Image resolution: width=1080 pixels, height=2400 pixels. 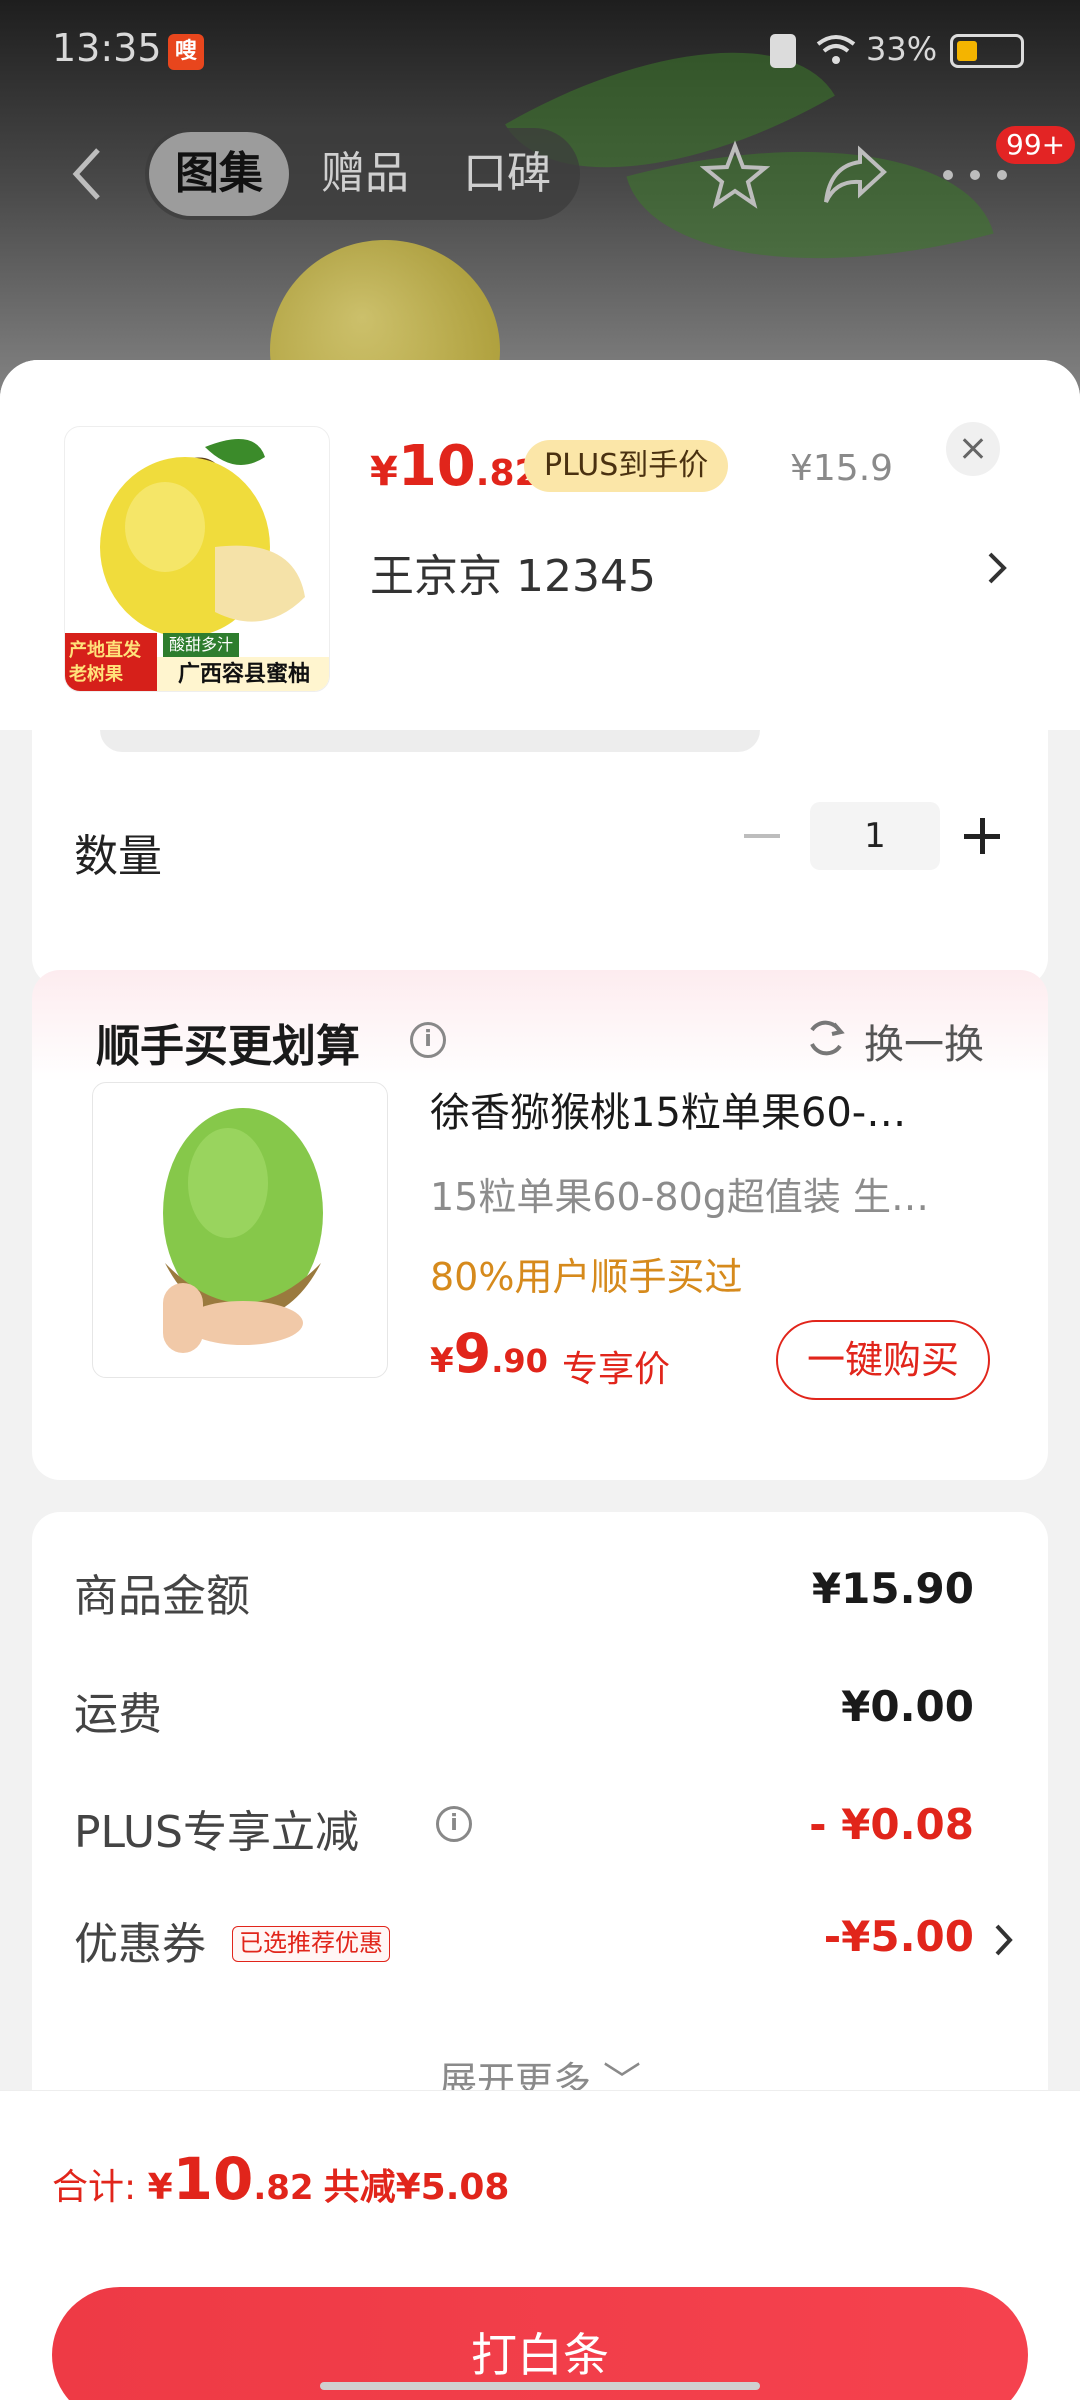 I want to click on tab-gifts: 赠品, so click(x=365, y=174).